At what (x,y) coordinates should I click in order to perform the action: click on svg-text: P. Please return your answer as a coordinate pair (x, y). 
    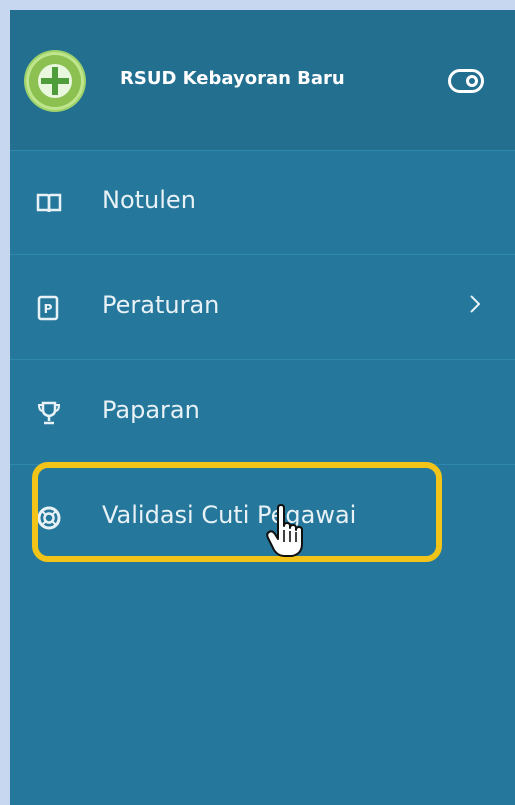
    Looking at the image, I should click on (48, 309).